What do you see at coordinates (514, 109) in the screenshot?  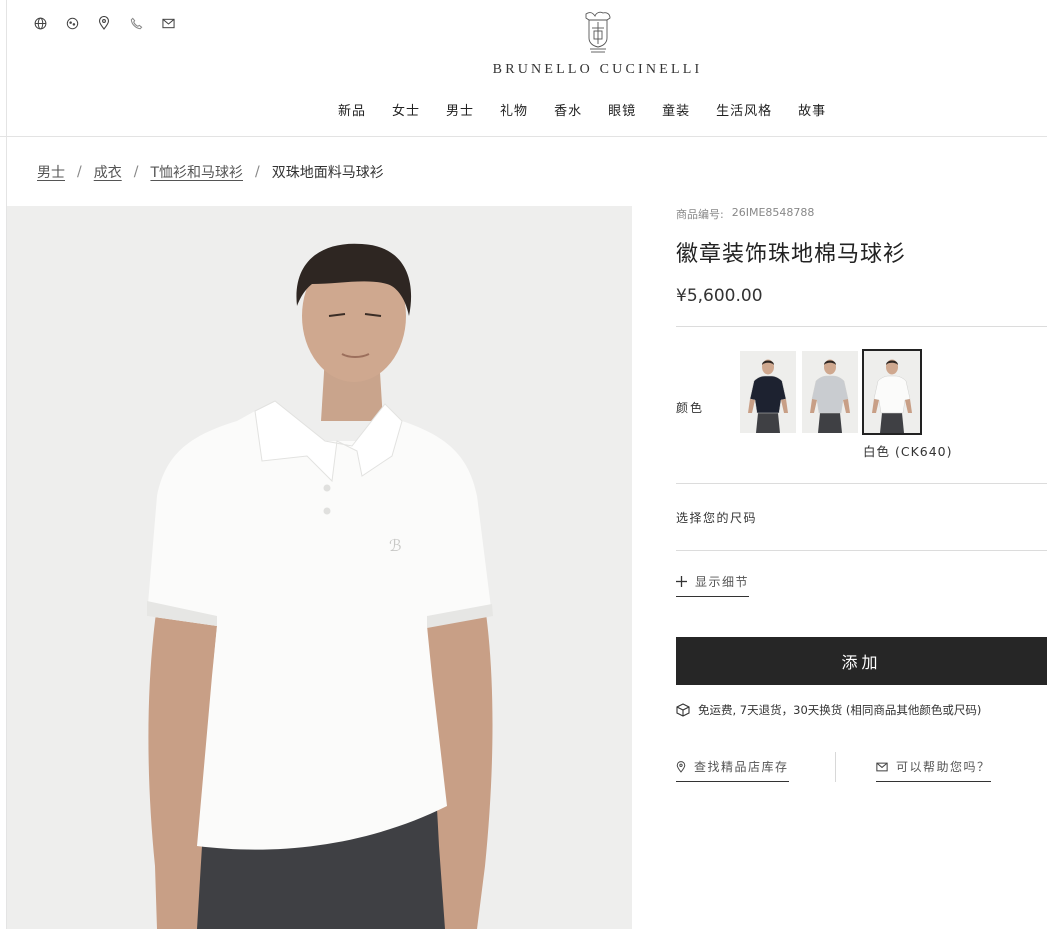 I see `nav-item: 礼物` at bounding box center [514, 109].